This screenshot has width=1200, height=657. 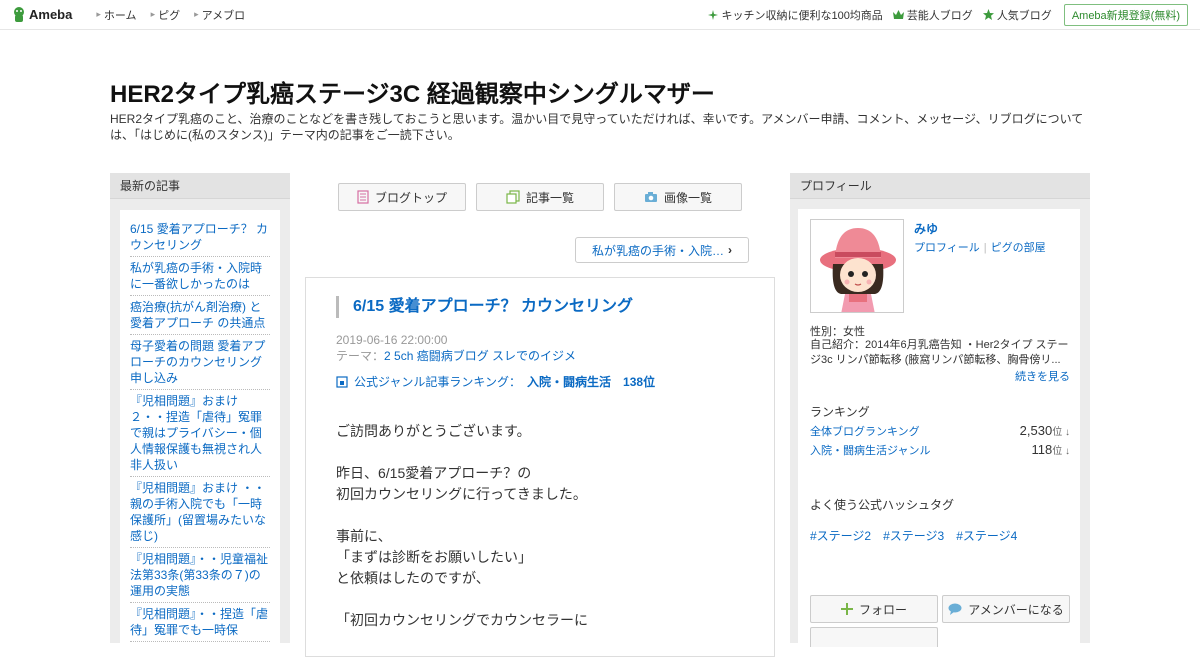 What do you see at coordinates (1125, 14) in the screenshot?
I see `register-button: Ameba新規登録(無料)` at bounding box center [1125, 14].